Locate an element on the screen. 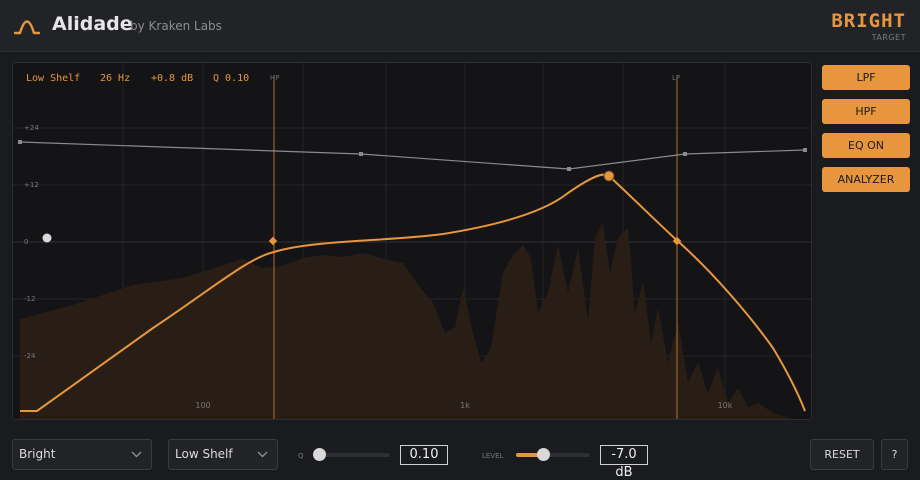 This screenshot has width=920, height=480. peak-logo-icon is located at coordinates (27, 27).